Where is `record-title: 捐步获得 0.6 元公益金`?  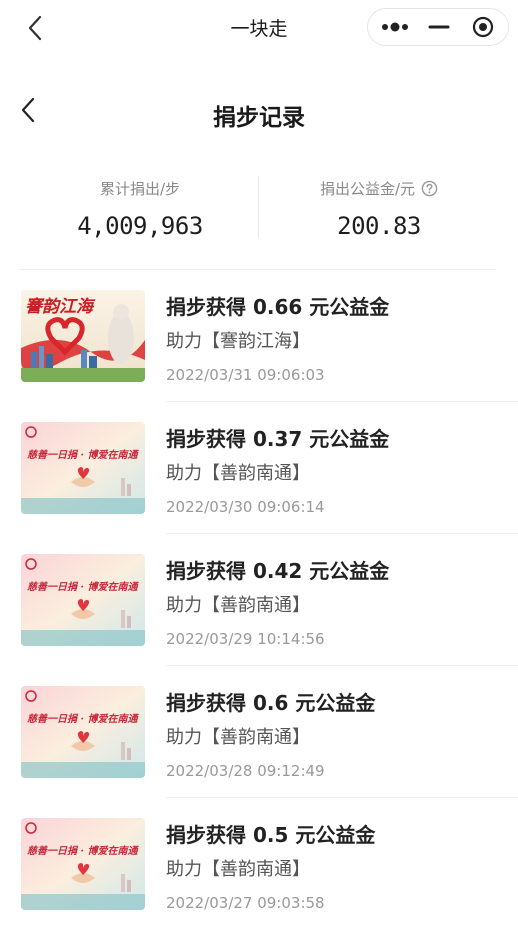 record-title: 捐步获得 0.6 元公益金 is located at coordinates (271, 703).